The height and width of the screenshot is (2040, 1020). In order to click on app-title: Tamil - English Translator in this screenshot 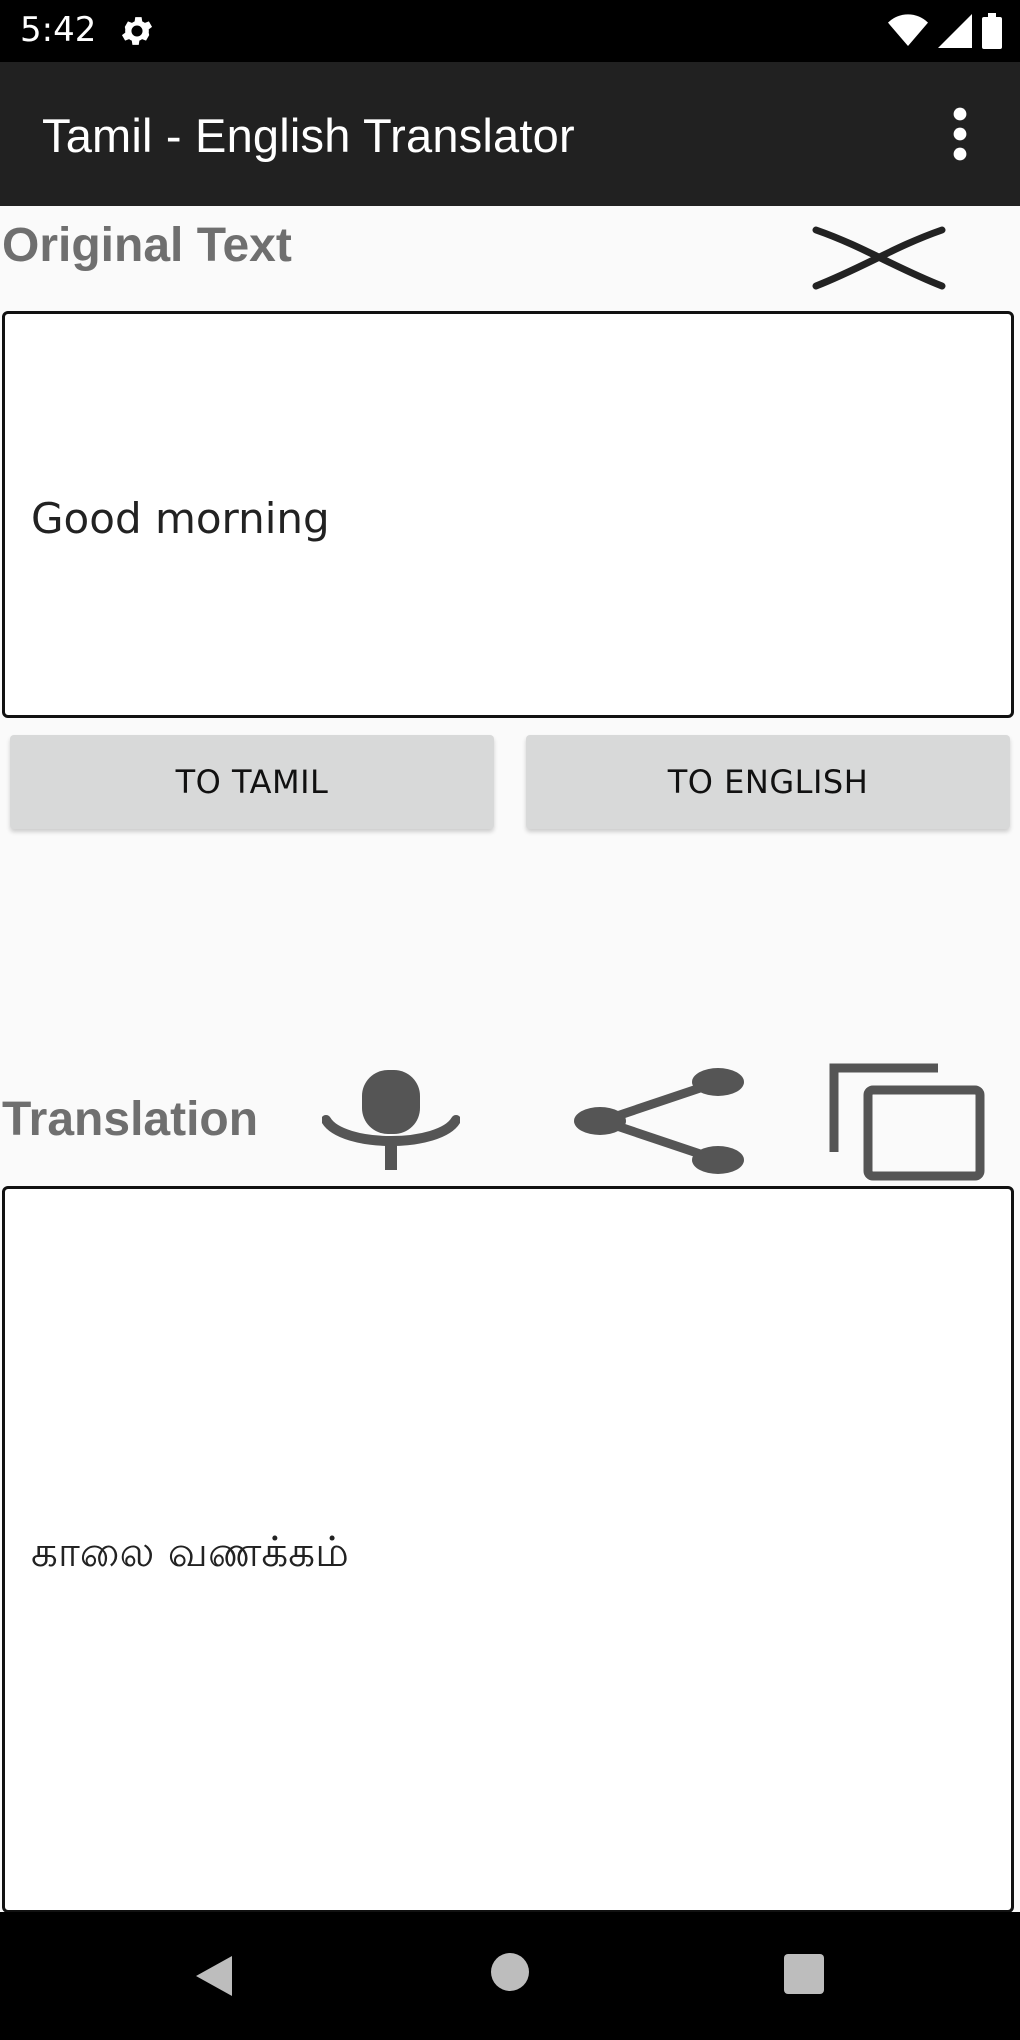, I will do `click(308, 135)`.